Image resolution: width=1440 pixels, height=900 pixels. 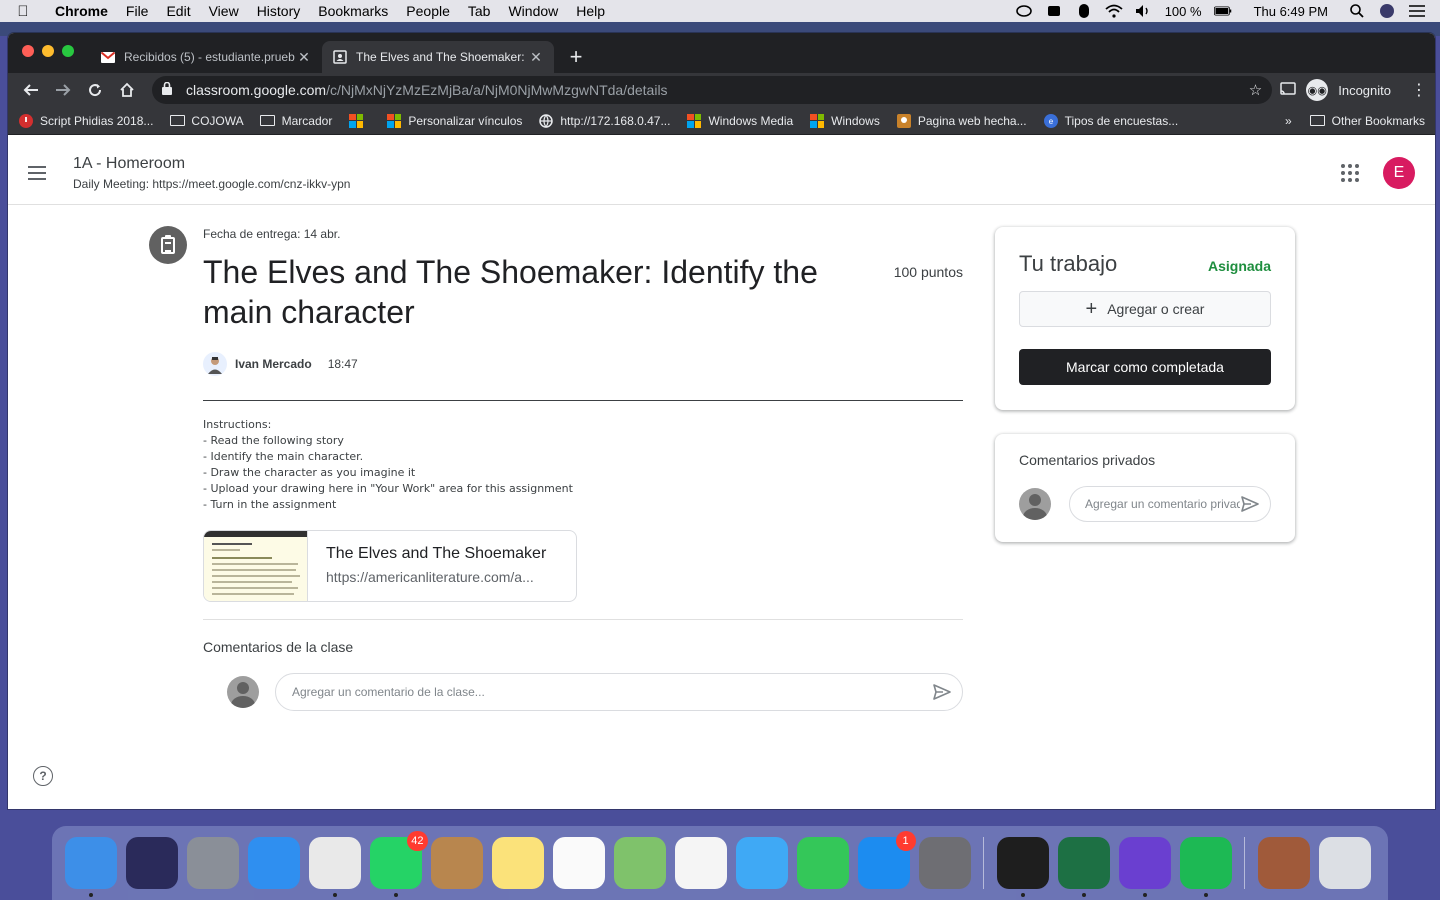 What do you see at coordinates (95, 90) in the screenshot?
I see `reload-button` at bounding box center [95, 90].